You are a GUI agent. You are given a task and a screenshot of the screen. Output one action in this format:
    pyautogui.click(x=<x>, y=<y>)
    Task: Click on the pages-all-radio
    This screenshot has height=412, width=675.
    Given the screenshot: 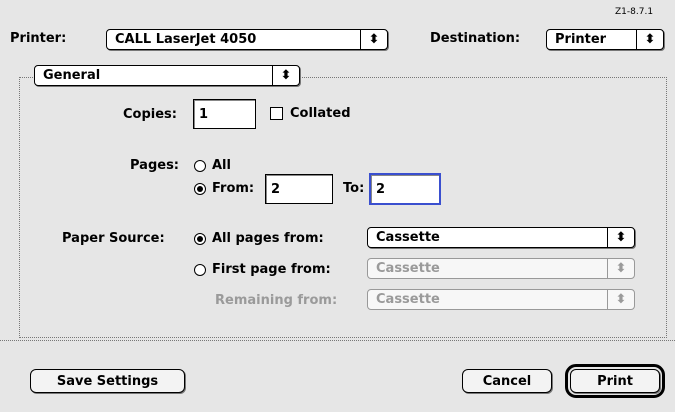 What is the action you would take?
    pyautogui.click(x=200, y=166)
    